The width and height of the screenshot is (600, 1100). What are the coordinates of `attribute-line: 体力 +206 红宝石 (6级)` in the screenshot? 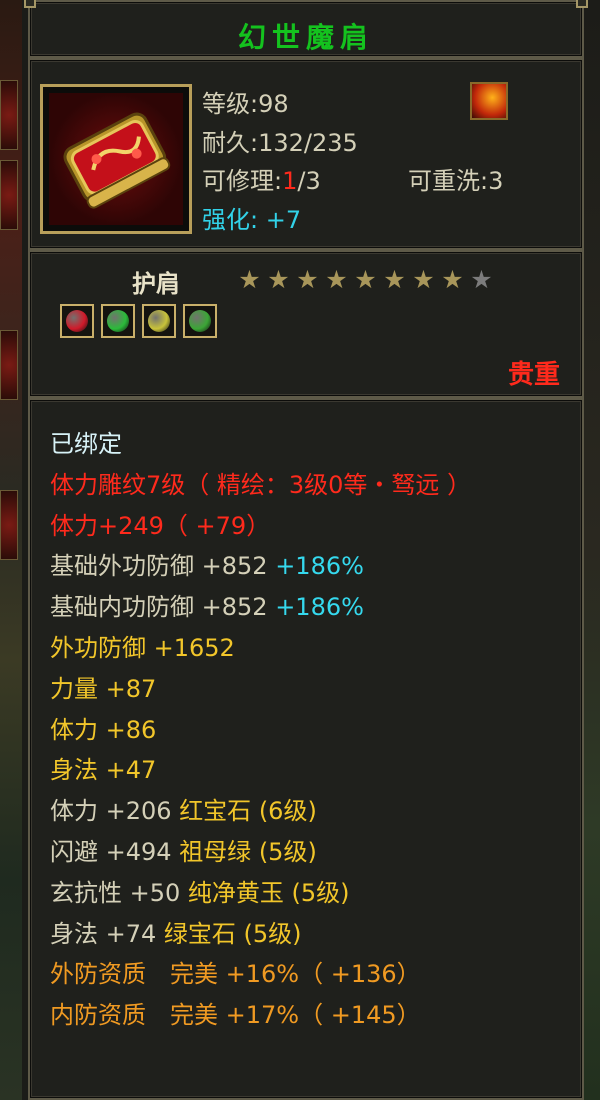 It's located at (260, 811).